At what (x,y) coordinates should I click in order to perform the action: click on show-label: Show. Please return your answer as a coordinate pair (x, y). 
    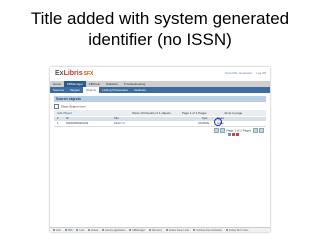
    Looking at the image, I should click on (136, 113).